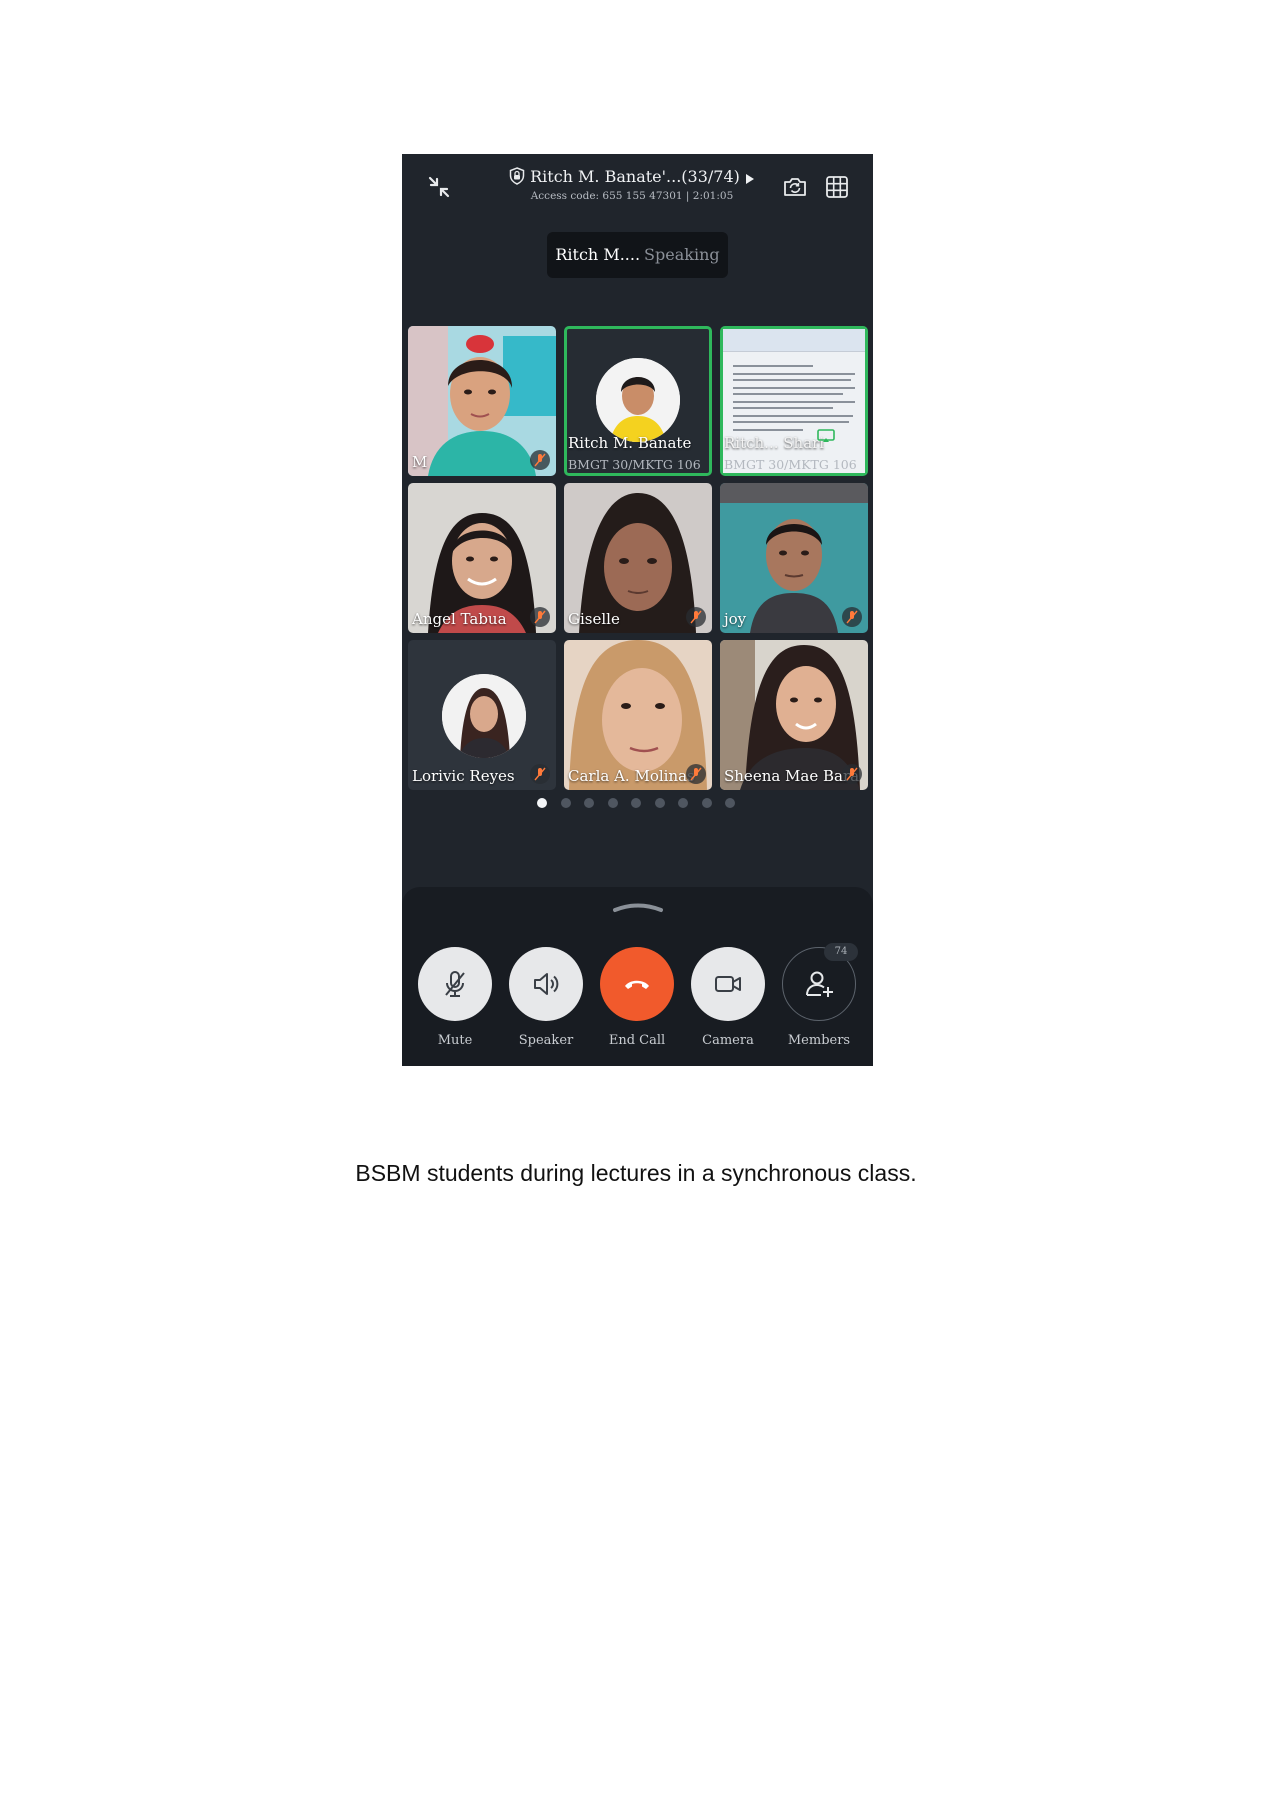 This screenshot has width=1272, height=1800. I want to click on hang-up-icon, so click(637, 984).